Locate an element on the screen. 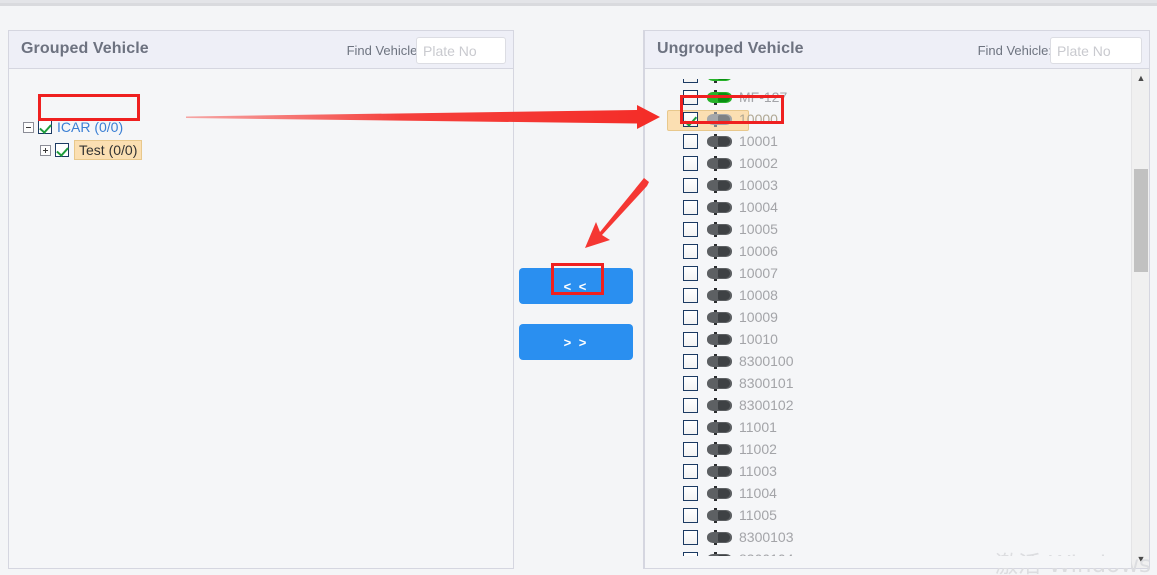 The image size is (1157, 575). vehicle-label: 11003 is located at coordinates (758, 471).